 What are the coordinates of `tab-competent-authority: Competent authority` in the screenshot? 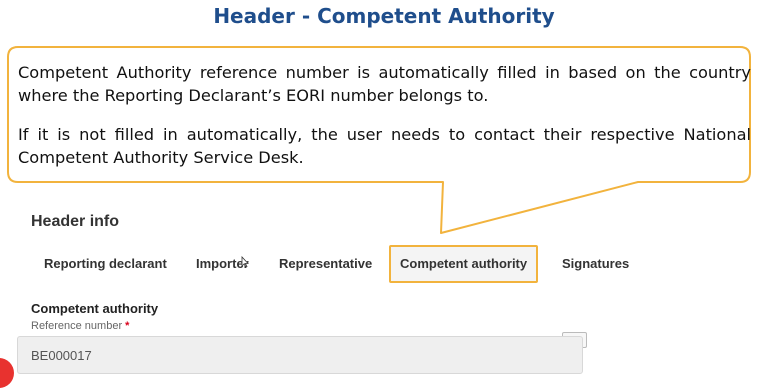 It's located at (464, 264).